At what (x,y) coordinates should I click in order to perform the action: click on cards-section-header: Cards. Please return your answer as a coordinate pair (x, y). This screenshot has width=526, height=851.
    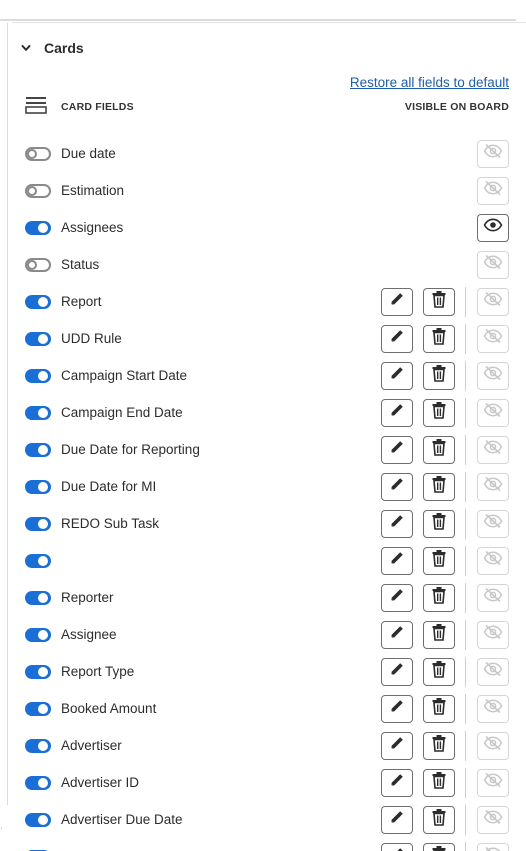
    Looking at the image, I should click on (46, 48).